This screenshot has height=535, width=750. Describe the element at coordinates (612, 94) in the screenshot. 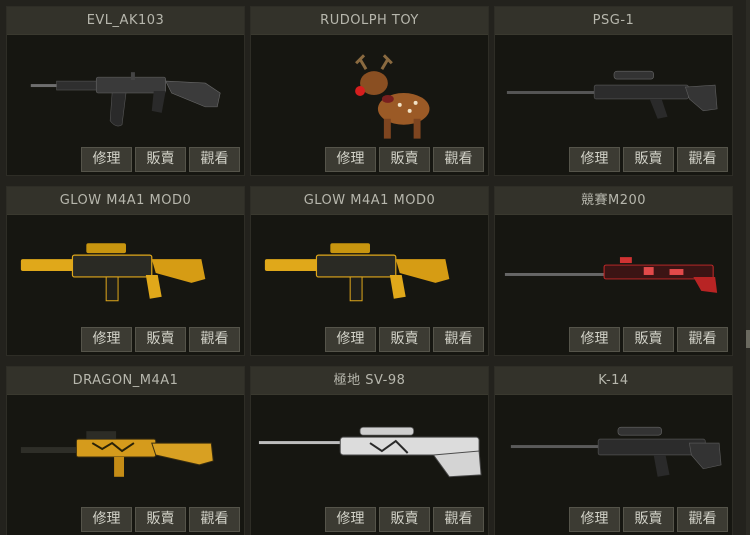

I see `psg1-sniper-icon` at that location.